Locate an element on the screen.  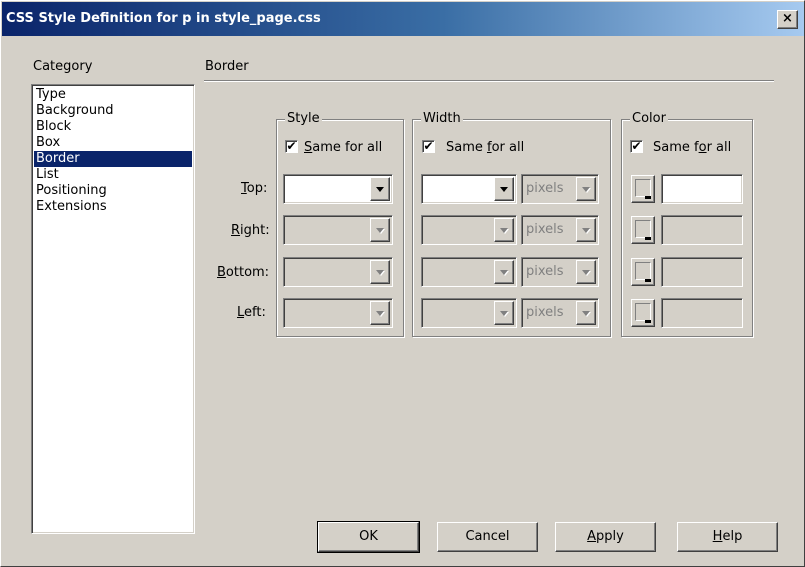
panel-heading: Border is located at coordinates (227, 66).